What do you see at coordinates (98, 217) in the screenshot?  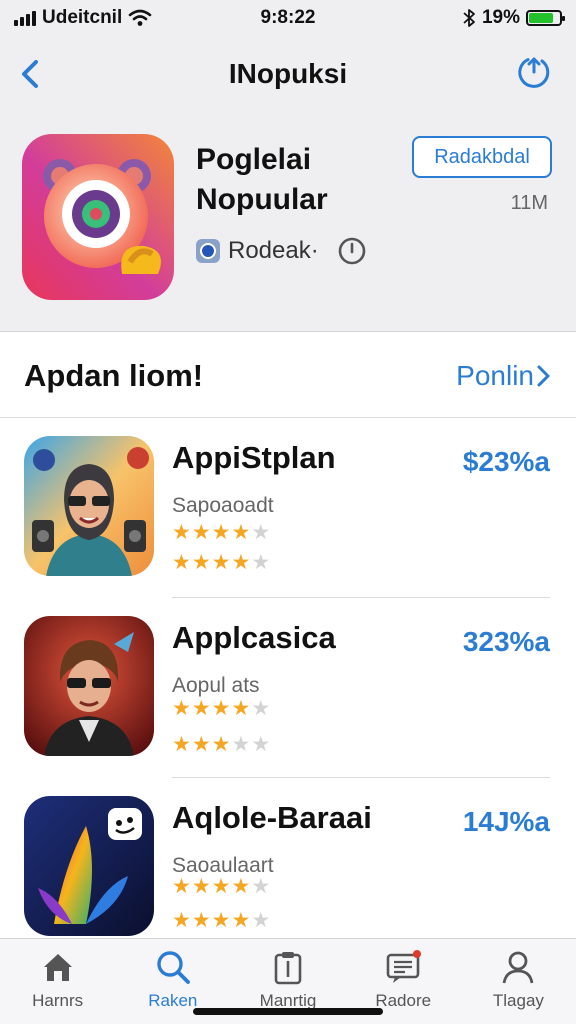 I see `featured-app-icon` at bounding box center [98, 217].